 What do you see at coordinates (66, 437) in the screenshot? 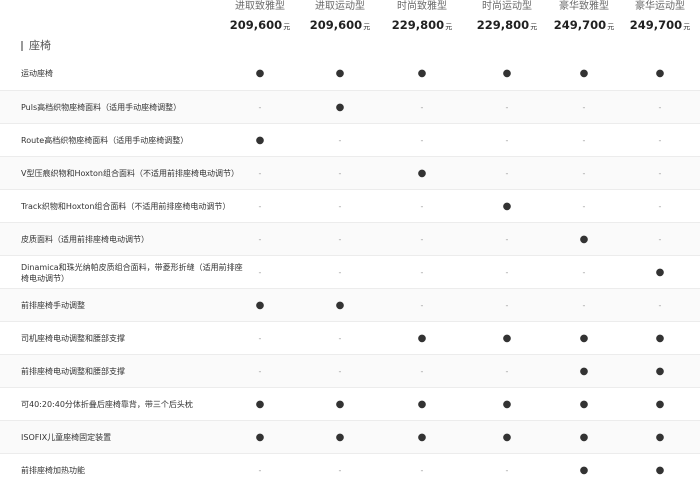
I see `spec-row-label: ISOFIX儿童座椅固定装置` at bounding box center [66, 437].